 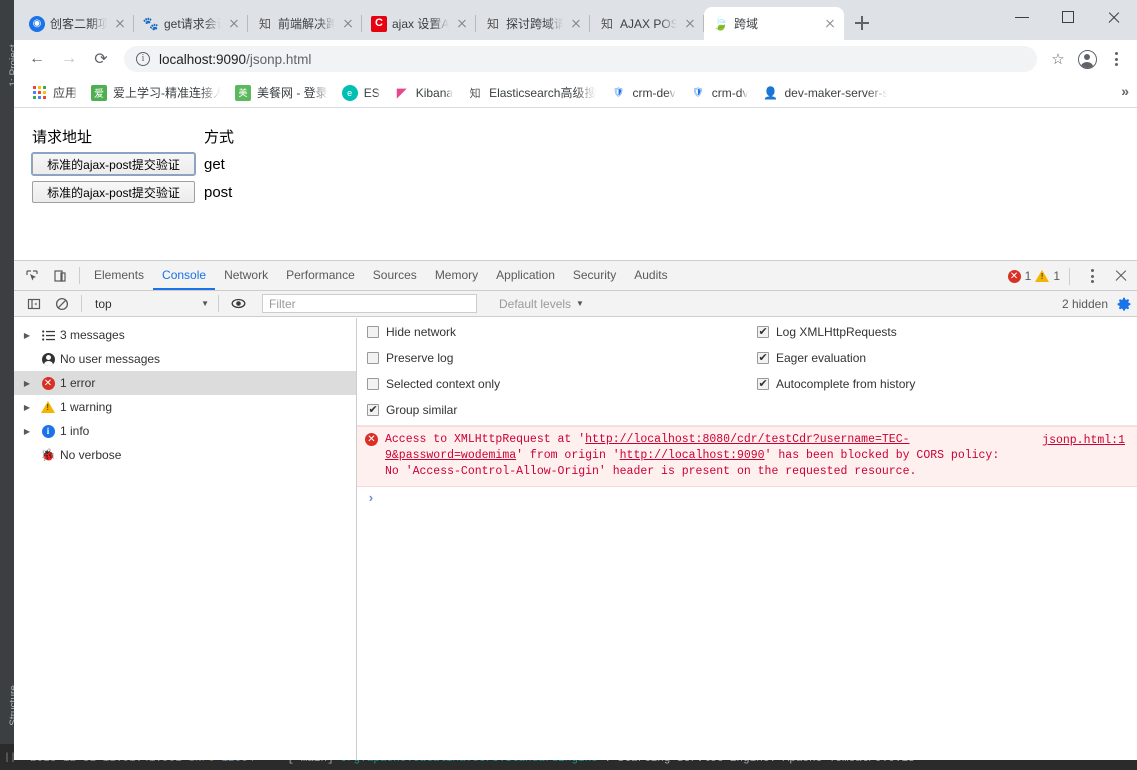 What do you see at coordinates (1124, 304) in the screenshot?
I see `gear-icon` at bounding box center [1124, 304].